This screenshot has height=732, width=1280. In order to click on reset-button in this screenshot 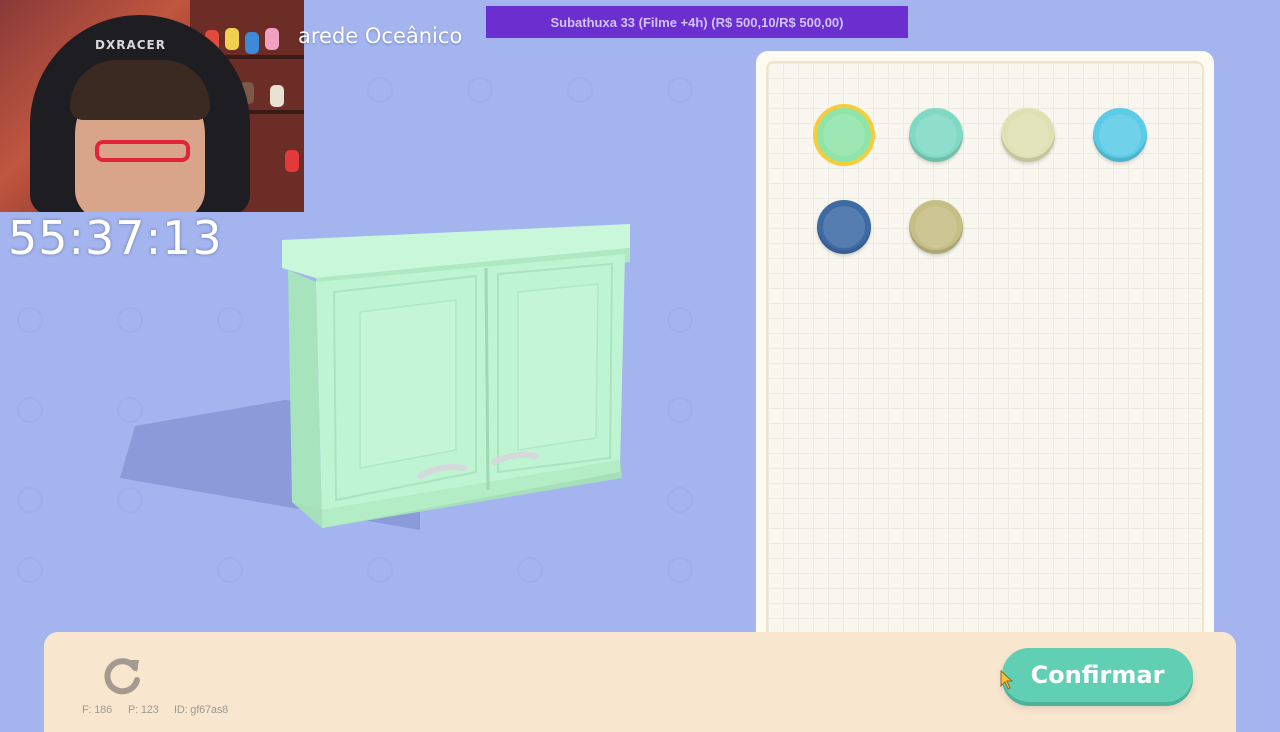, I will do `click(122, 676)`.